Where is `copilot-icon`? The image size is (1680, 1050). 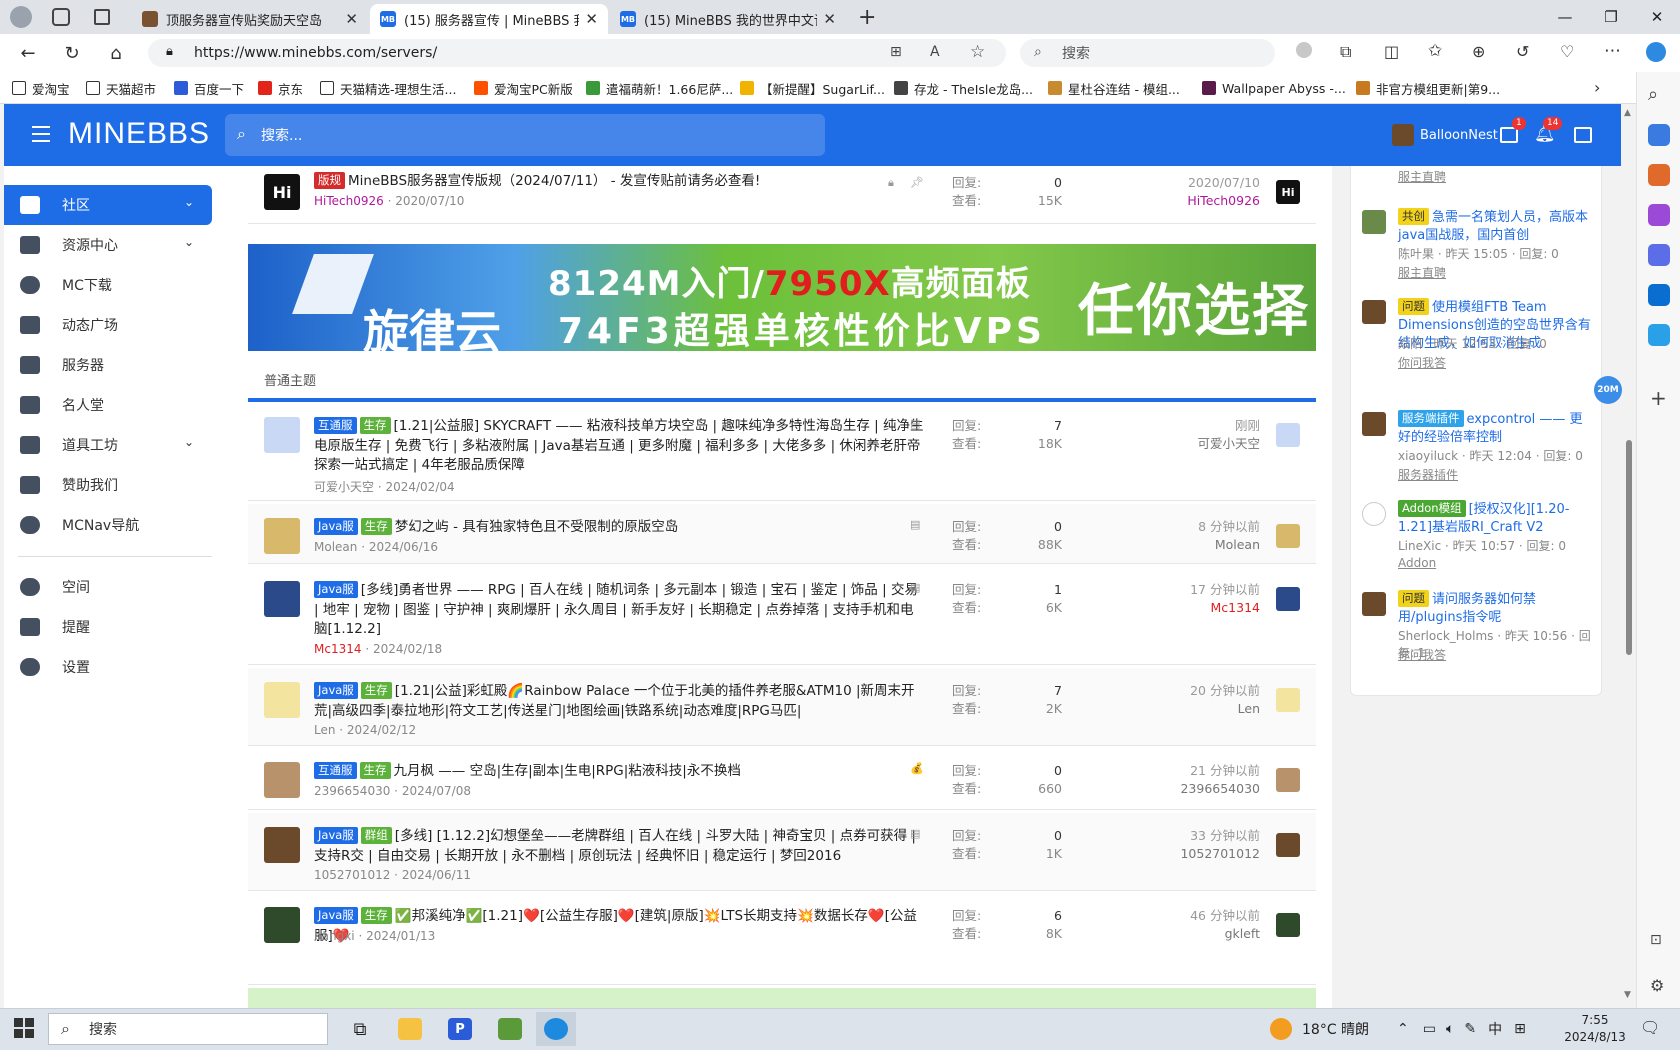
copilot-icon is located at coordinates (1656, 52).